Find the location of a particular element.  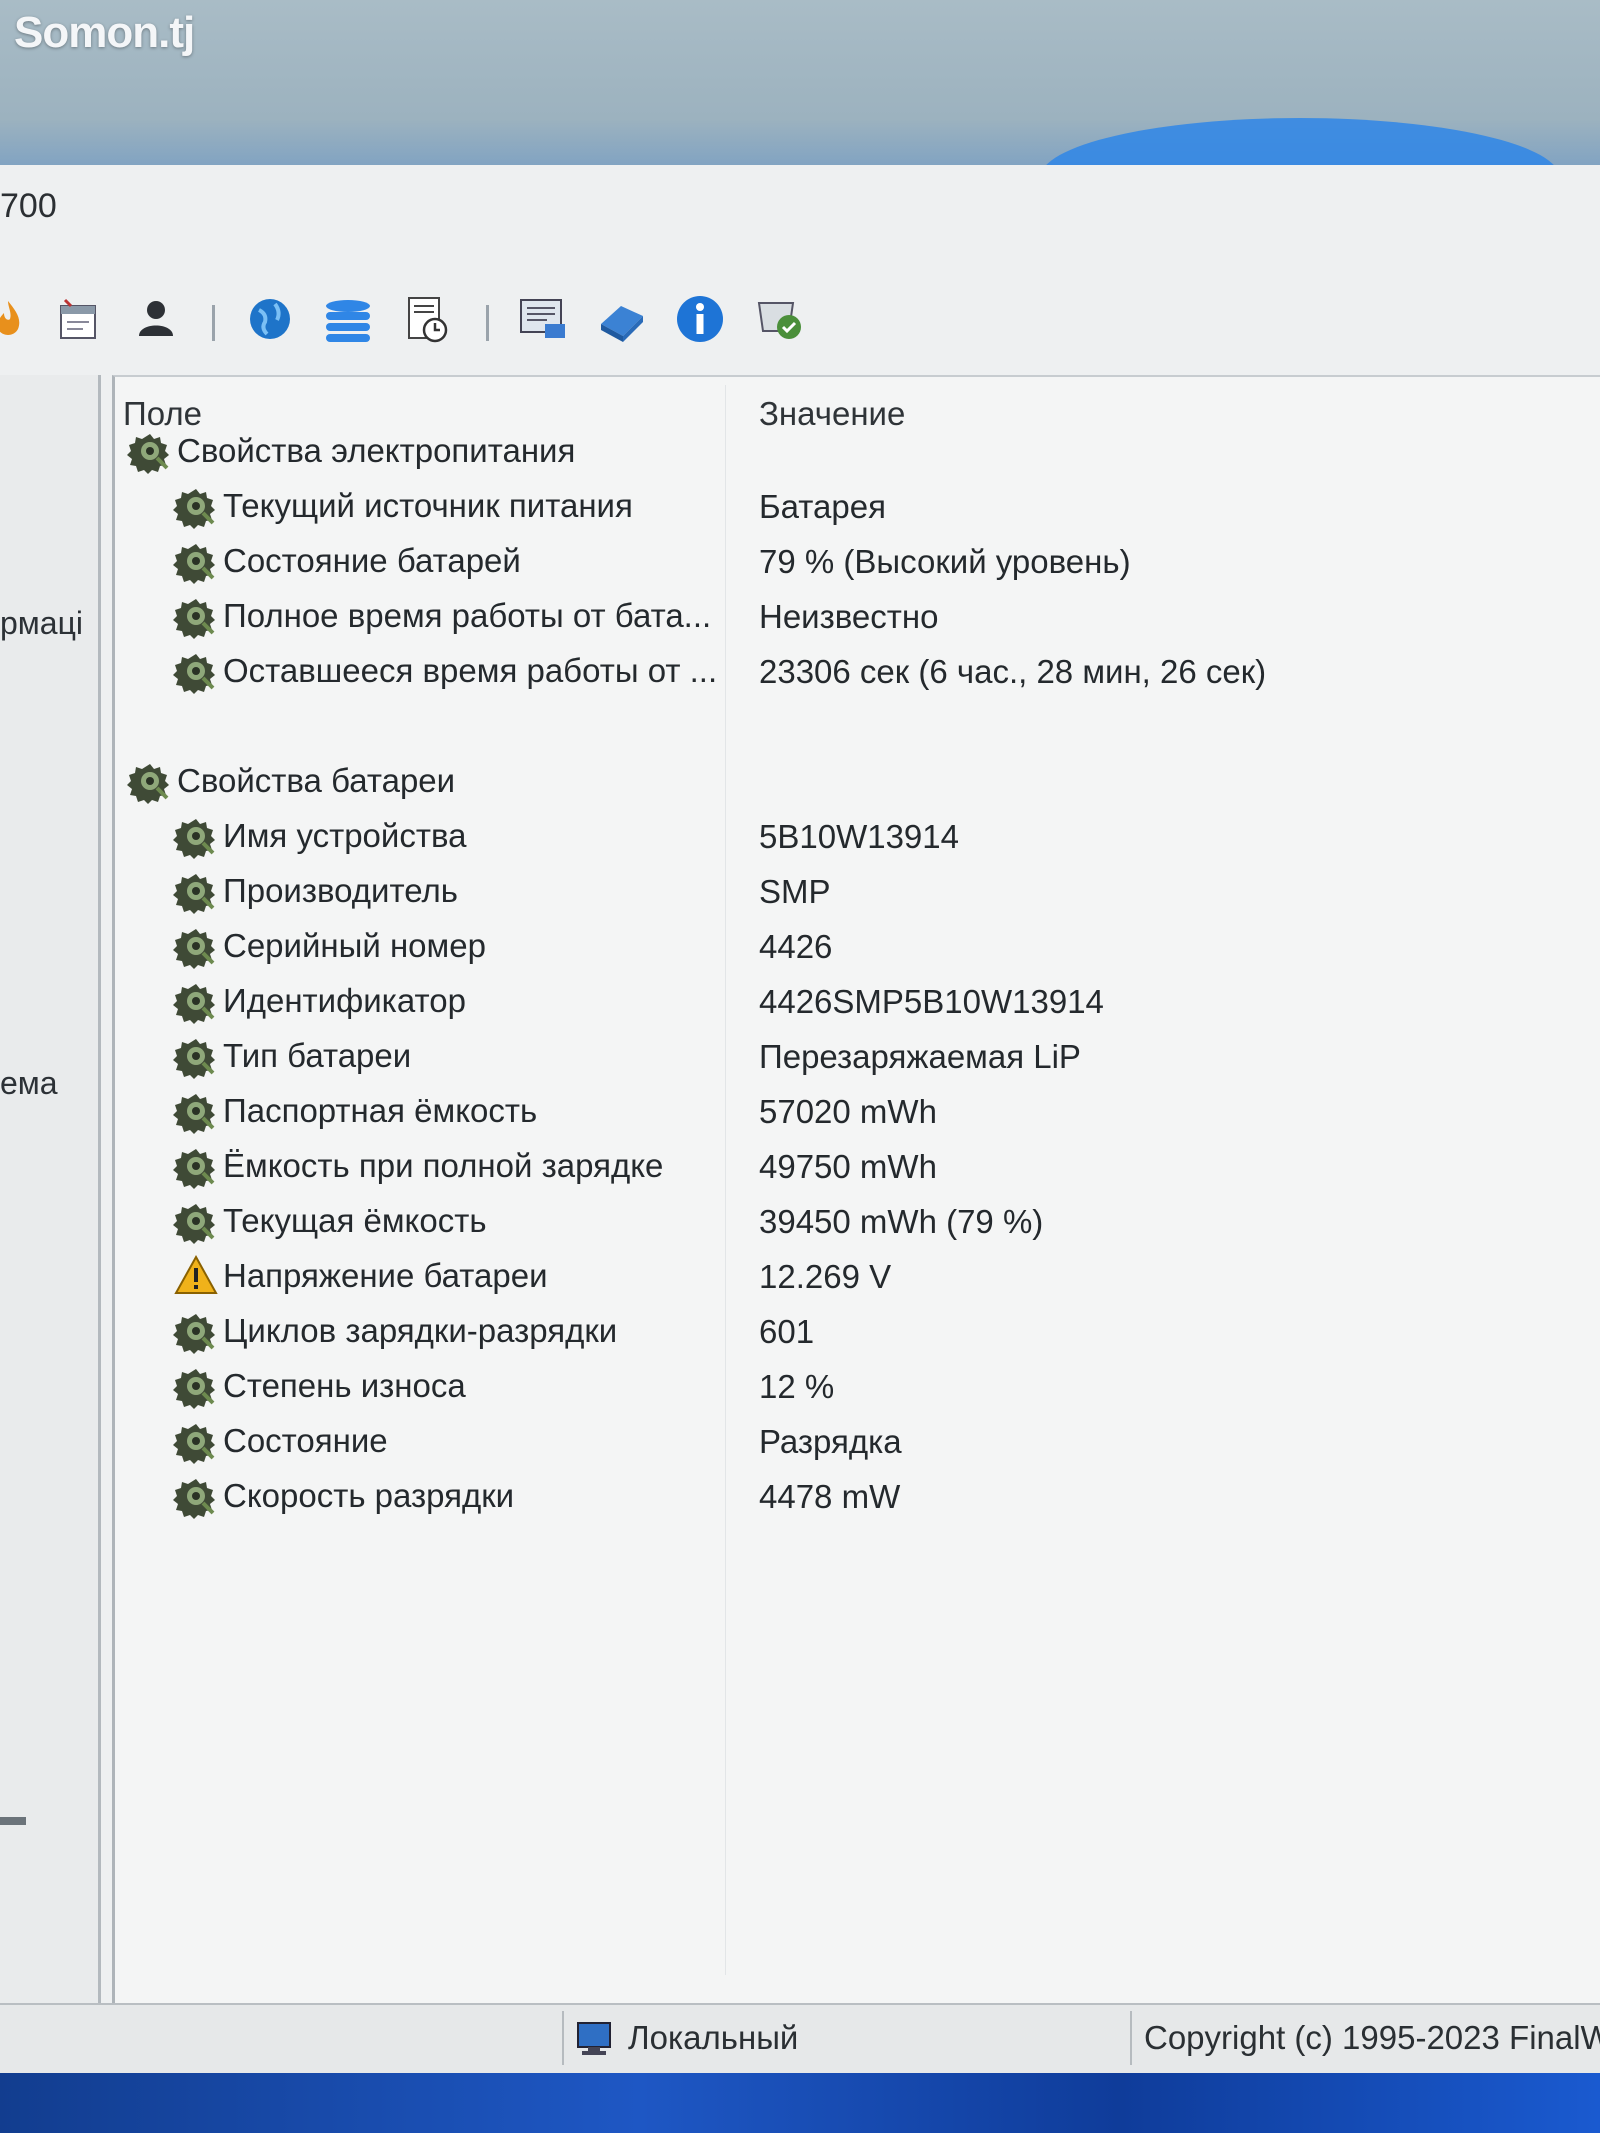

benchmark-icon is located at coordinates (780, 319).